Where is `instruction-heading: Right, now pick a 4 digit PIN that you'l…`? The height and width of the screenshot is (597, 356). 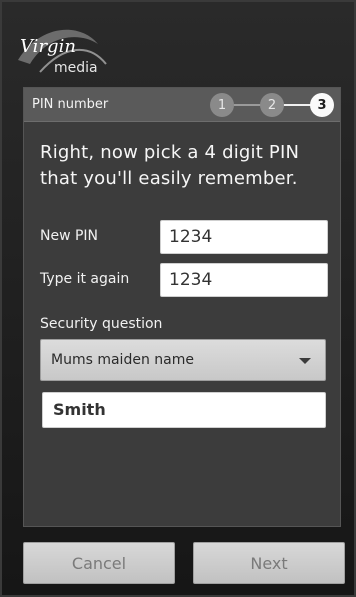 instruction-heading: Right, now pick a 4 digit PIN that you'l… is located at coordinates (170, 165).